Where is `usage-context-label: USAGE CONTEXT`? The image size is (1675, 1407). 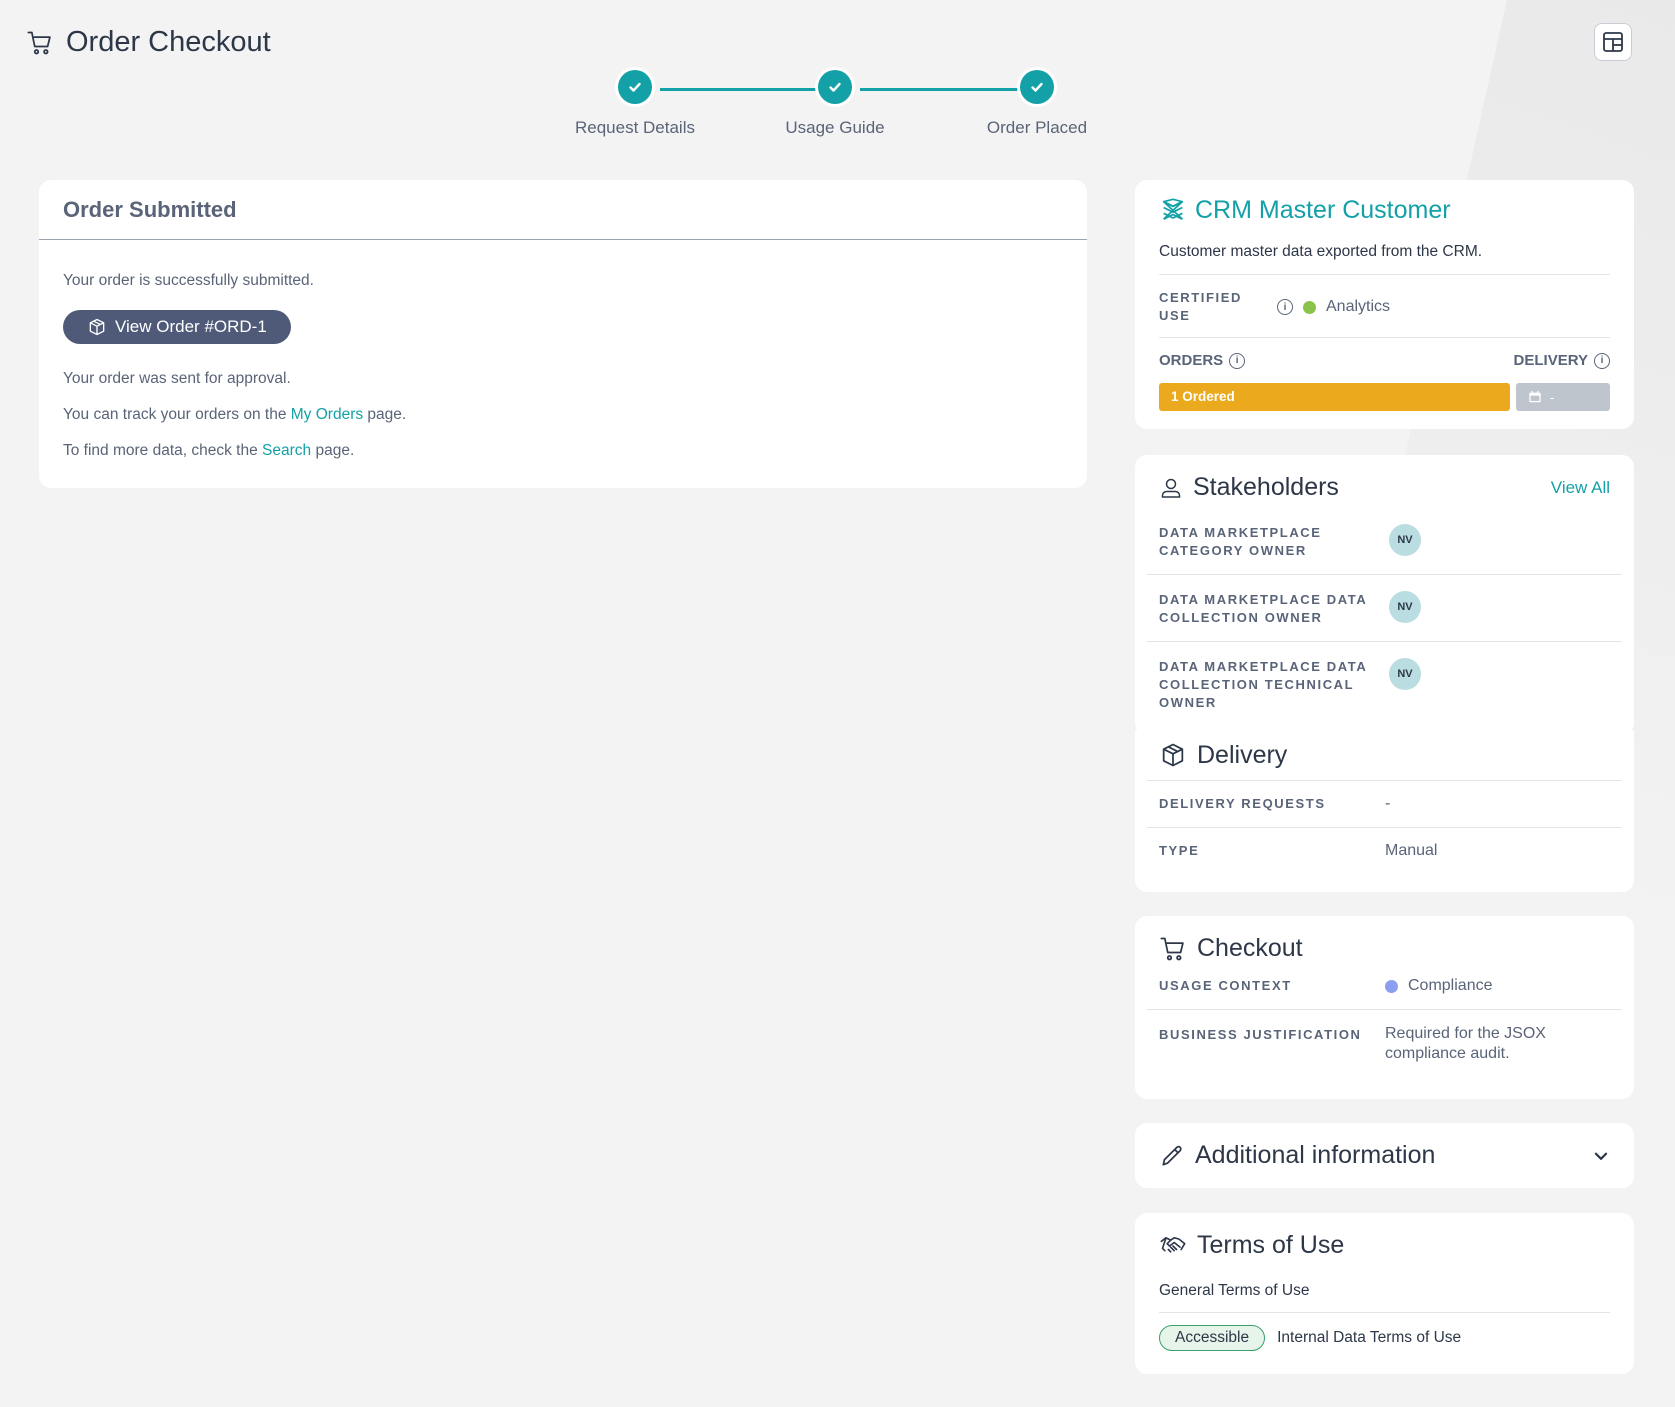 usage-context-label: USAGE CONTEXT is located at coordinates (1225, 985).